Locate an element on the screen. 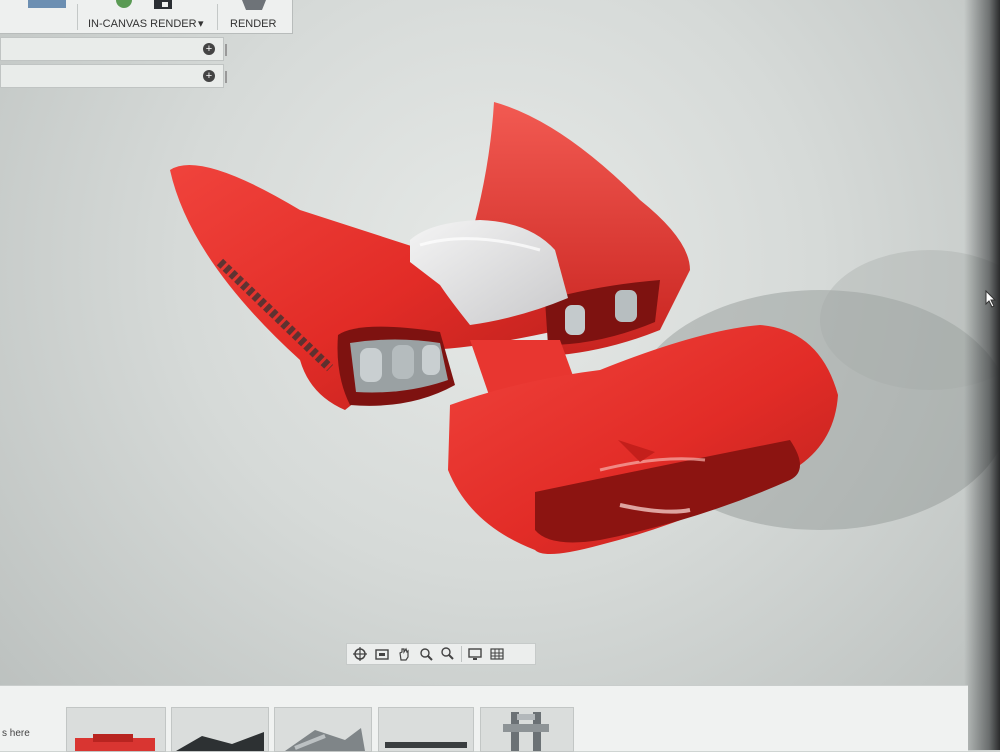 Image resolution: width=1000 pixels, height=752 pixels. render-toolbar: IN-CANVAS RENDER ▾ RENDER is located at coordinates (146, 17).